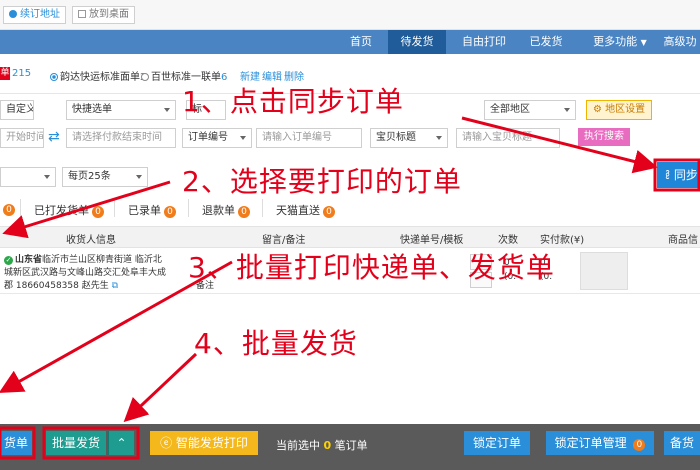 The height and width of the screenshot is (470, 700). What do you see at coordinates (497, 443) in the screenshot?
I see `lock-order-button: 锁定订单` at bounding box center [497, 443].